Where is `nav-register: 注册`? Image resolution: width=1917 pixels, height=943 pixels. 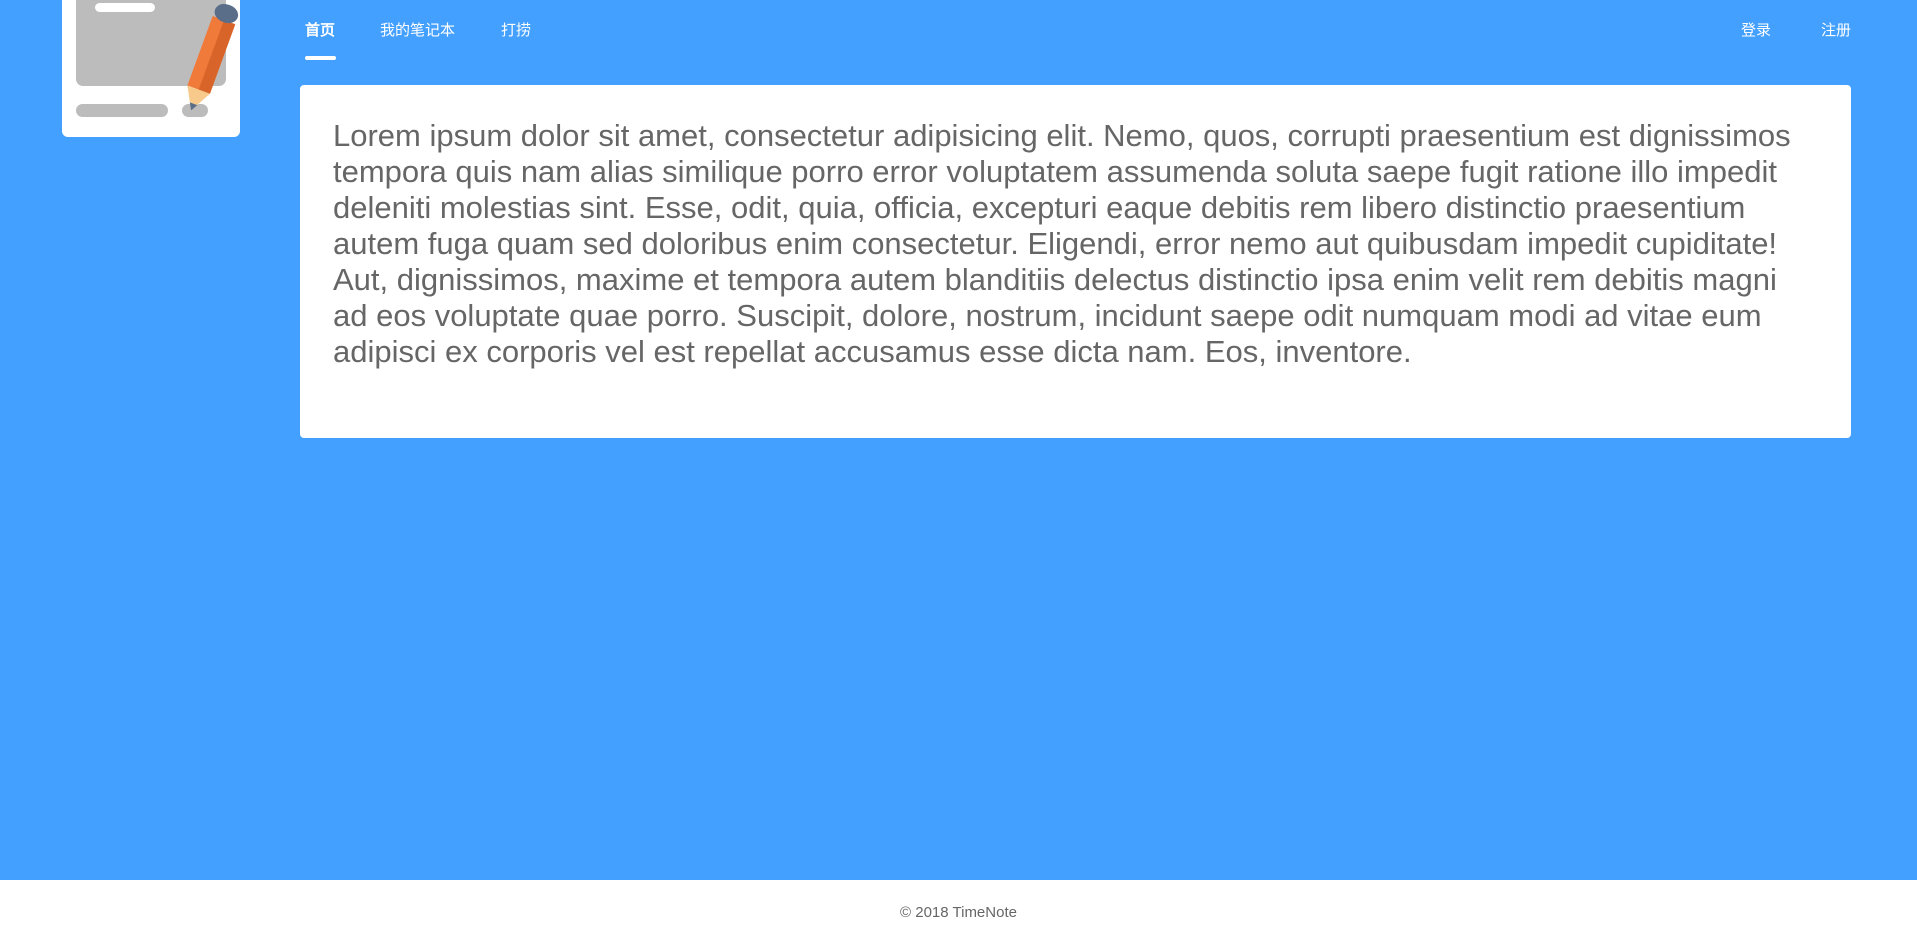
nav-register: 注册 is located at coordinates (1836, 31).